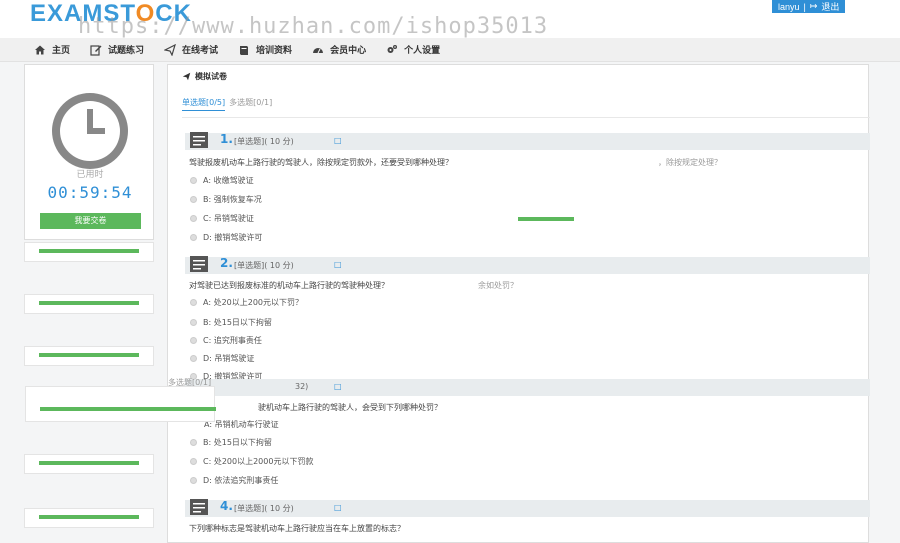  What do you see at coordinates (350, 407) in the screenshot?
I see `question-text: 驶机动车上路行驶的驾驶人，会受到下列哪种处罚？` at bounding box center [350, 407].